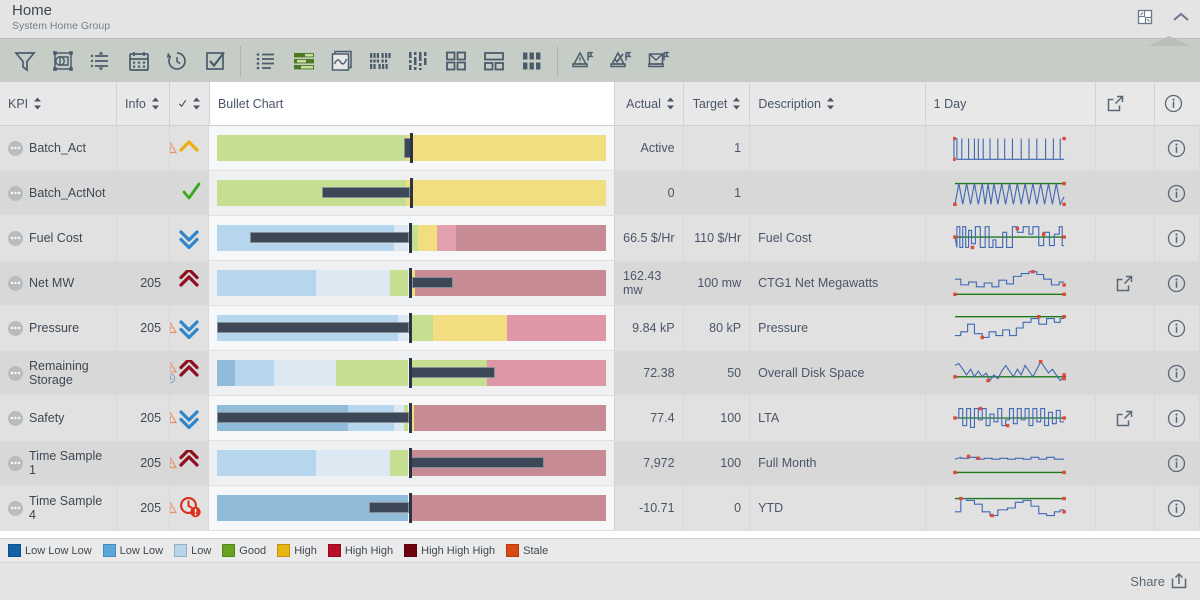 Image resolution: width=1200 pixels, height=600 pixels. Describe the element at coordinates (532, 61) in the screenshot. I see `block-grid-icon` at that location.